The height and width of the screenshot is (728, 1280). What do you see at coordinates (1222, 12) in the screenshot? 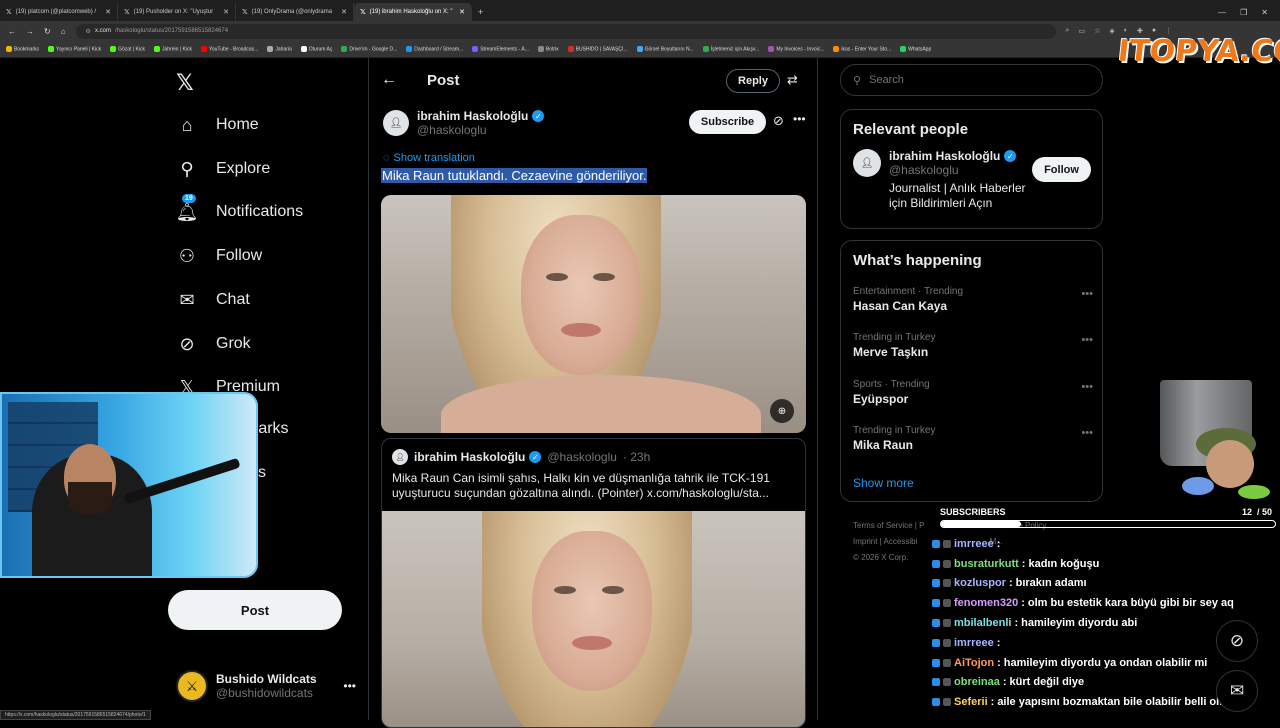
I see `minimize-icon: —` at bounding box center [1222, 12].